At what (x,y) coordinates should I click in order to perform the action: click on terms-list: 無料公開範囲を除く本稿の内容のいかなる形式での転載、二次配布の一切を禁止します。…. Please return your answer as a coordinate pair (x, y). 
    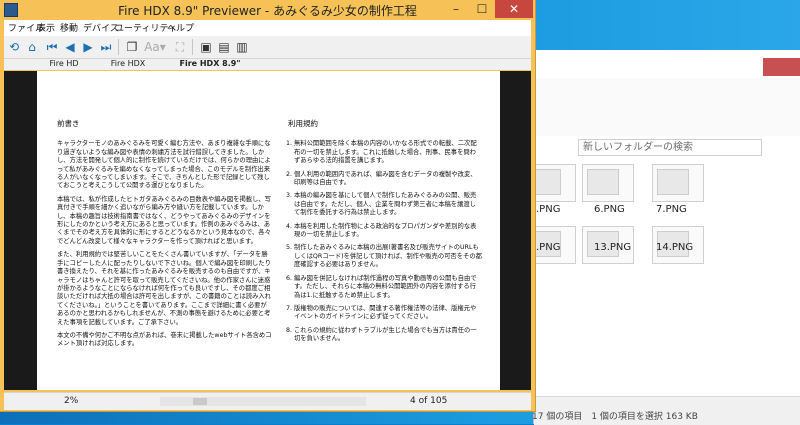
    Looking at the image, I should click on (382, 241).